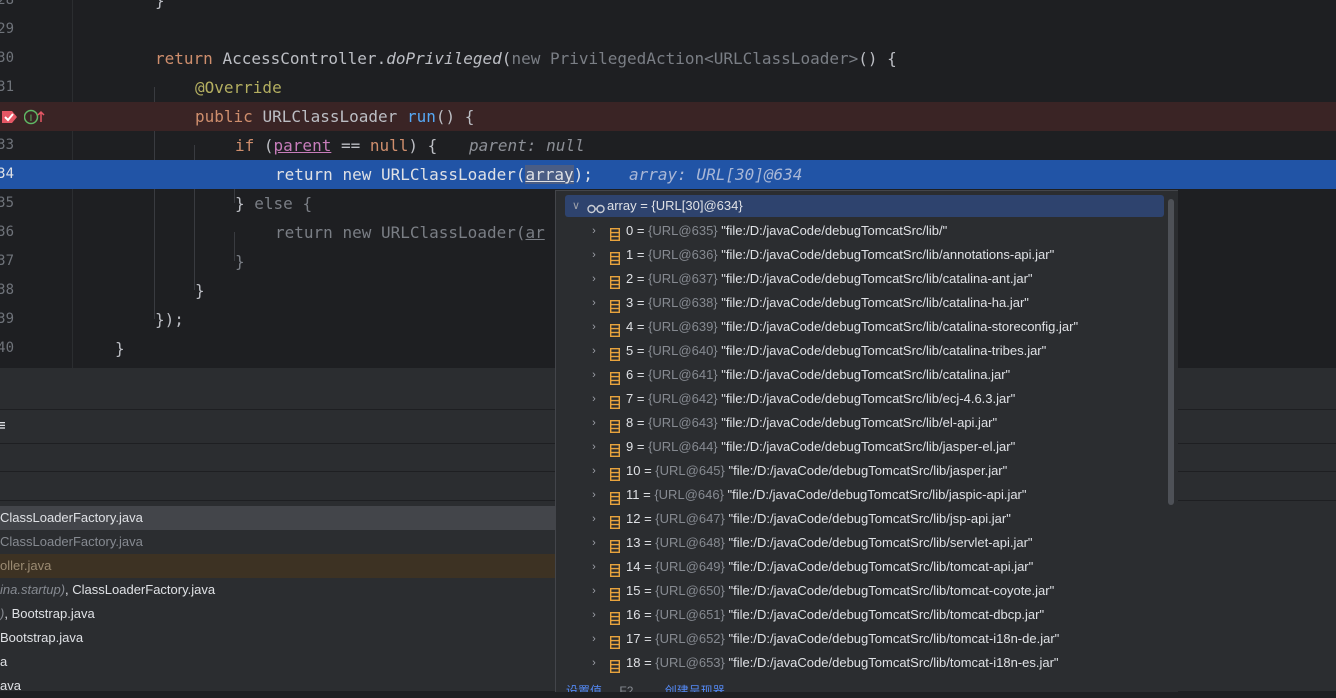  Describe the element at coordinates (633, 614) in the screenshot. I see `item-index: 16` at that location.